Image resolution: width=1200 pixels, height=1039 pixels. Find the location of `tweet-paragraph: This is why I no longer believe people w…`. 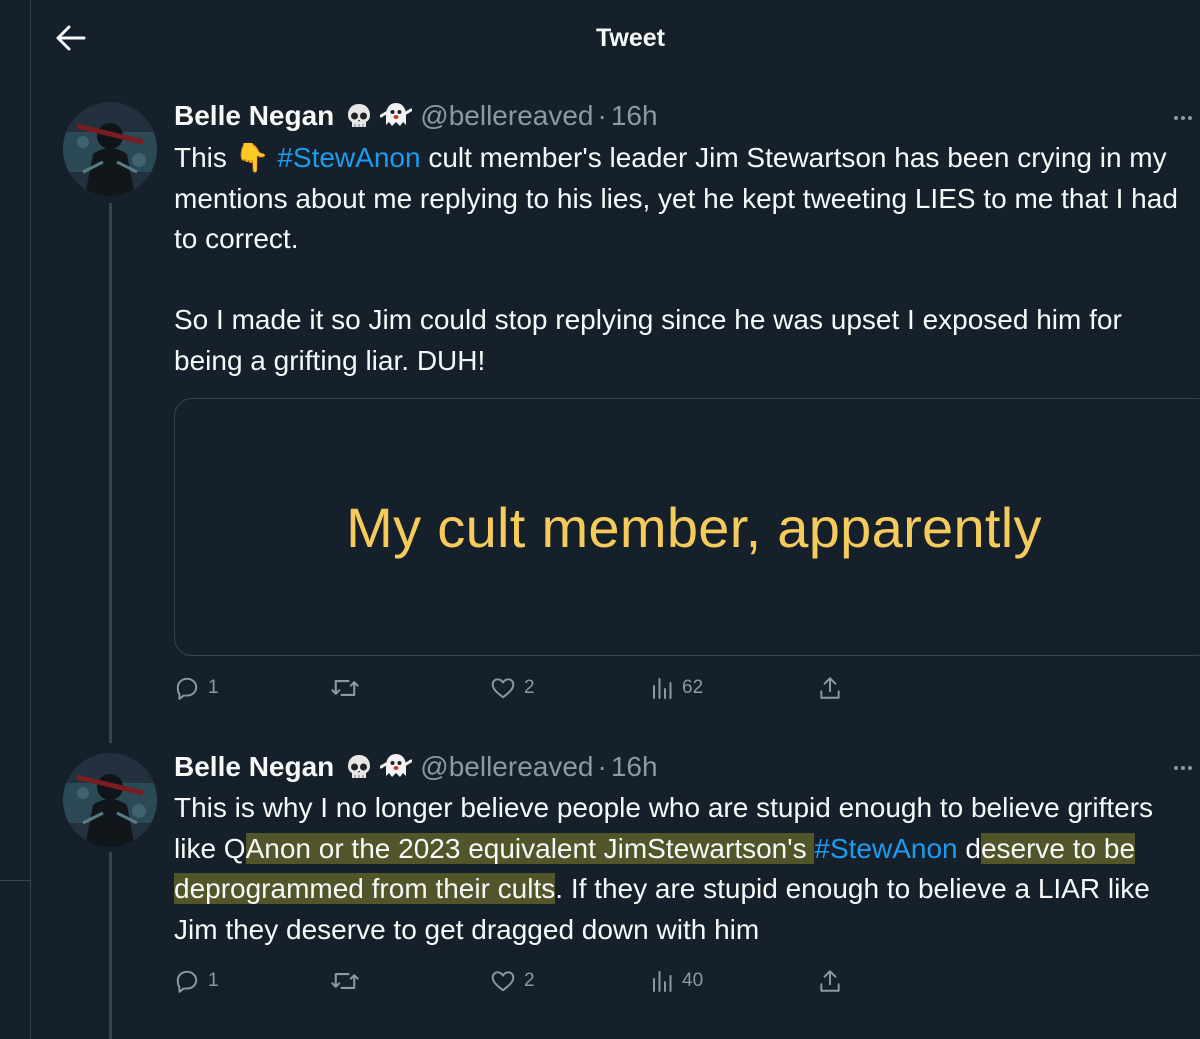

tweet-paragraph: This is why I no longer believe people w… is located at coordinates (684, 869).